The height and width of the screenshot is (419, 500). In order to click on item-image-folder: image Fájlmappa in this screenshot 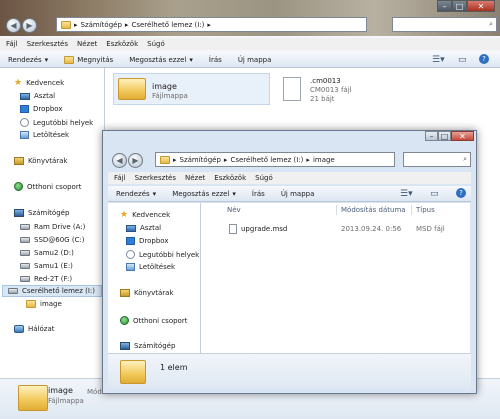, I will do `click(191, 89)`.